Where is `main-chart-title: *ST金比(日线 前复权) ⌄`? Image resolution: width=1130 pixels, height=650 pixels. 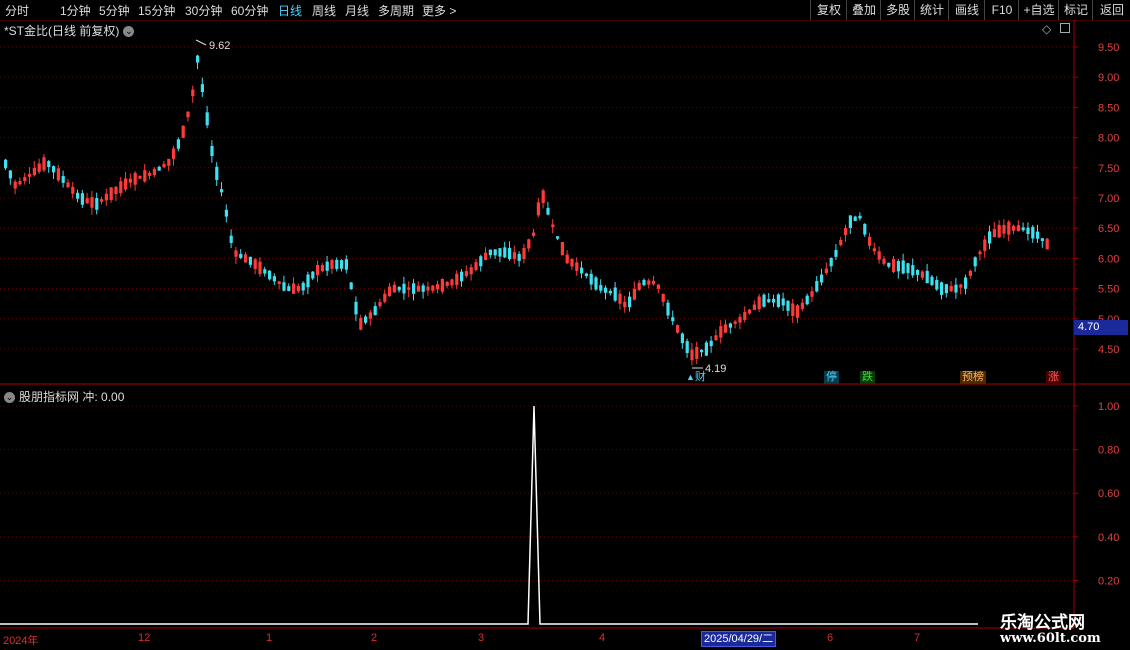
main-chart-title: *ST金比(日线 前复权) ⌄ is located at coordinates (69, 30).